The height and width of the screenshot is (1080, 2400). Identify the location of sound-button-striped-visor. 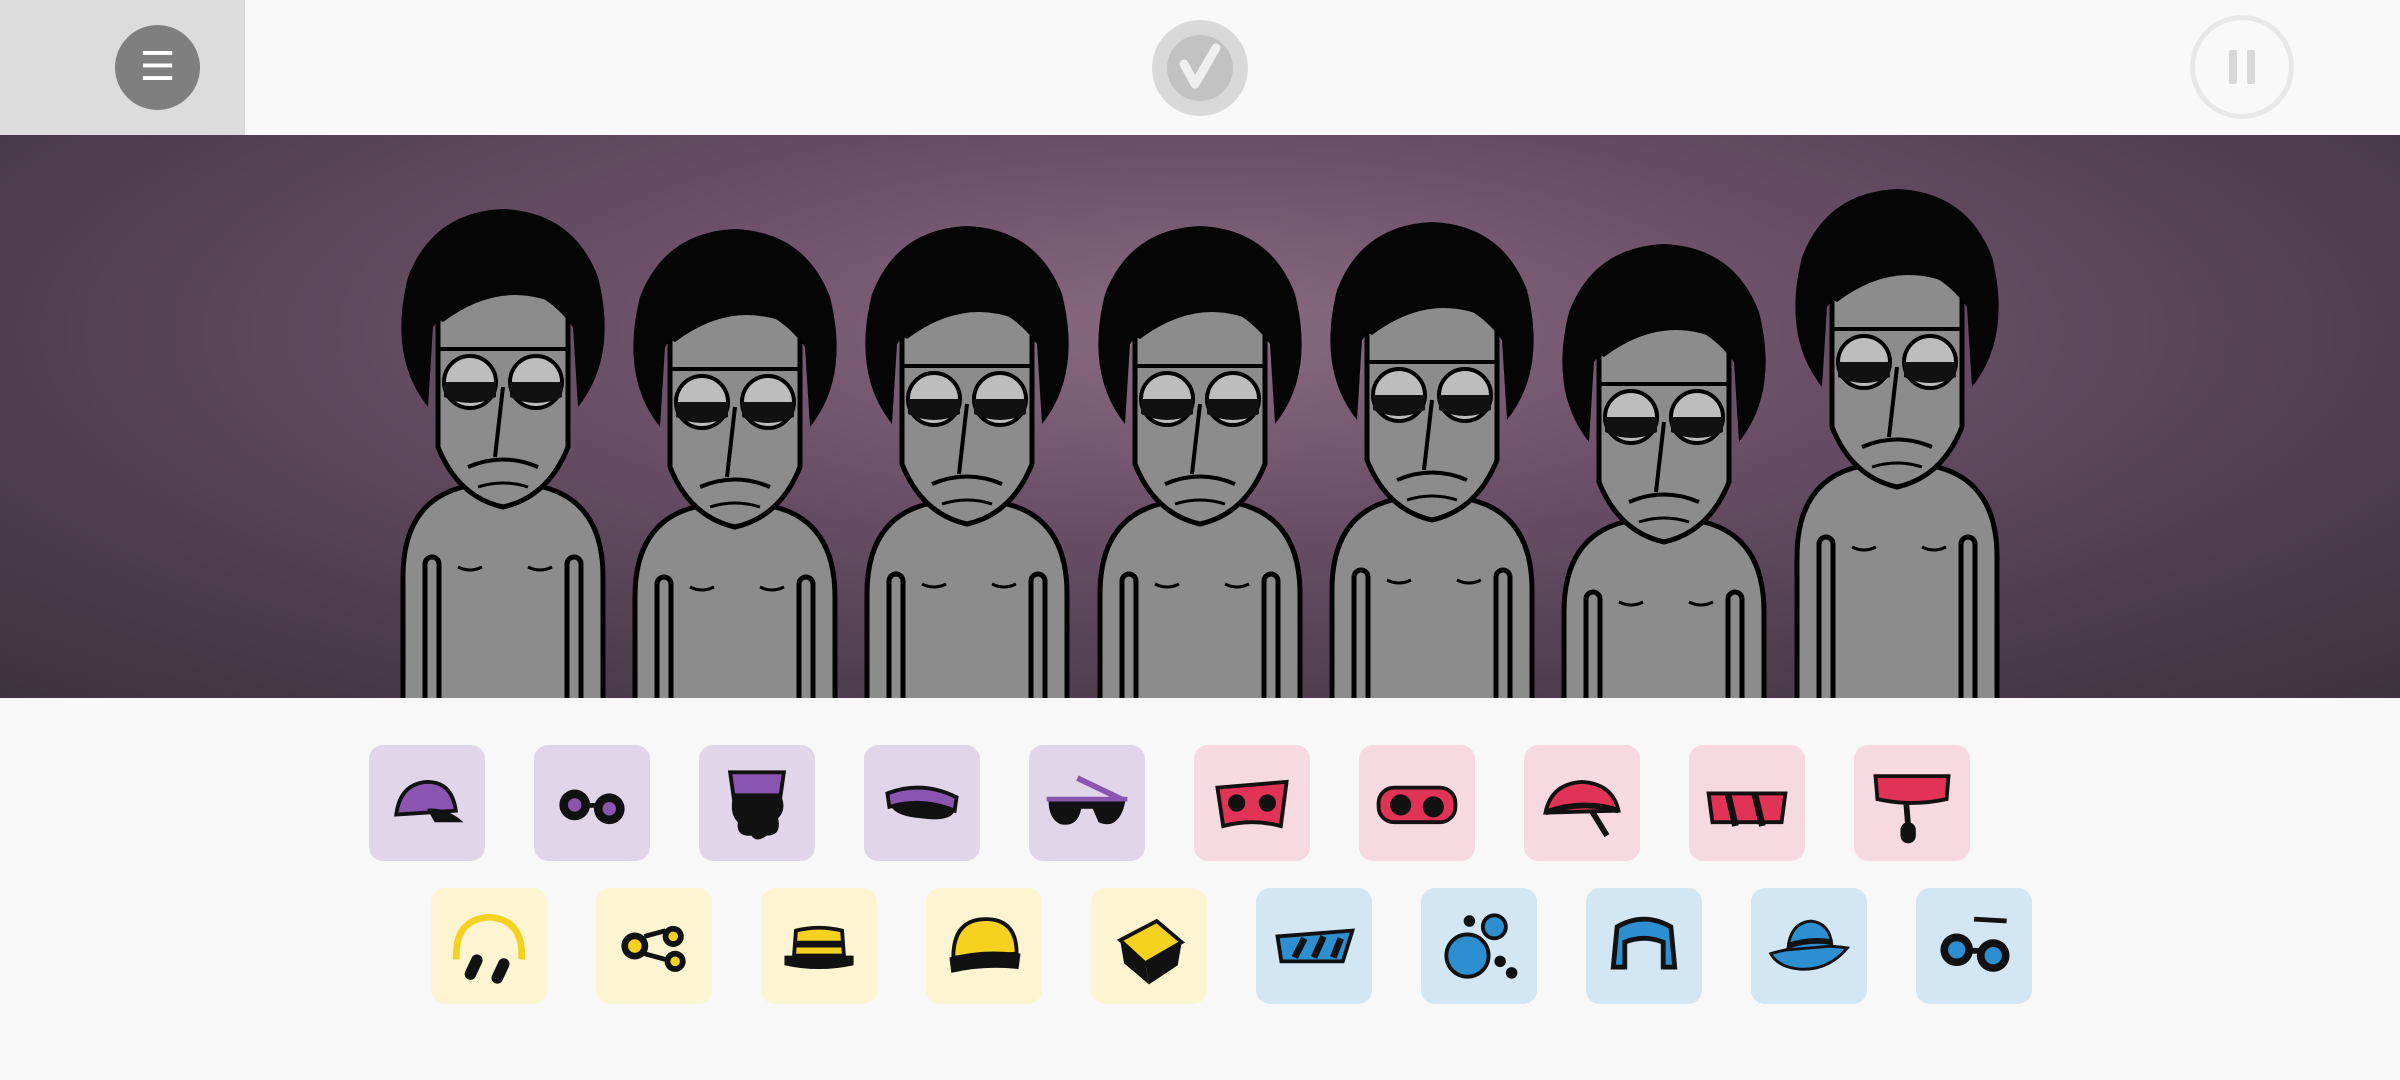
(1314, 946).